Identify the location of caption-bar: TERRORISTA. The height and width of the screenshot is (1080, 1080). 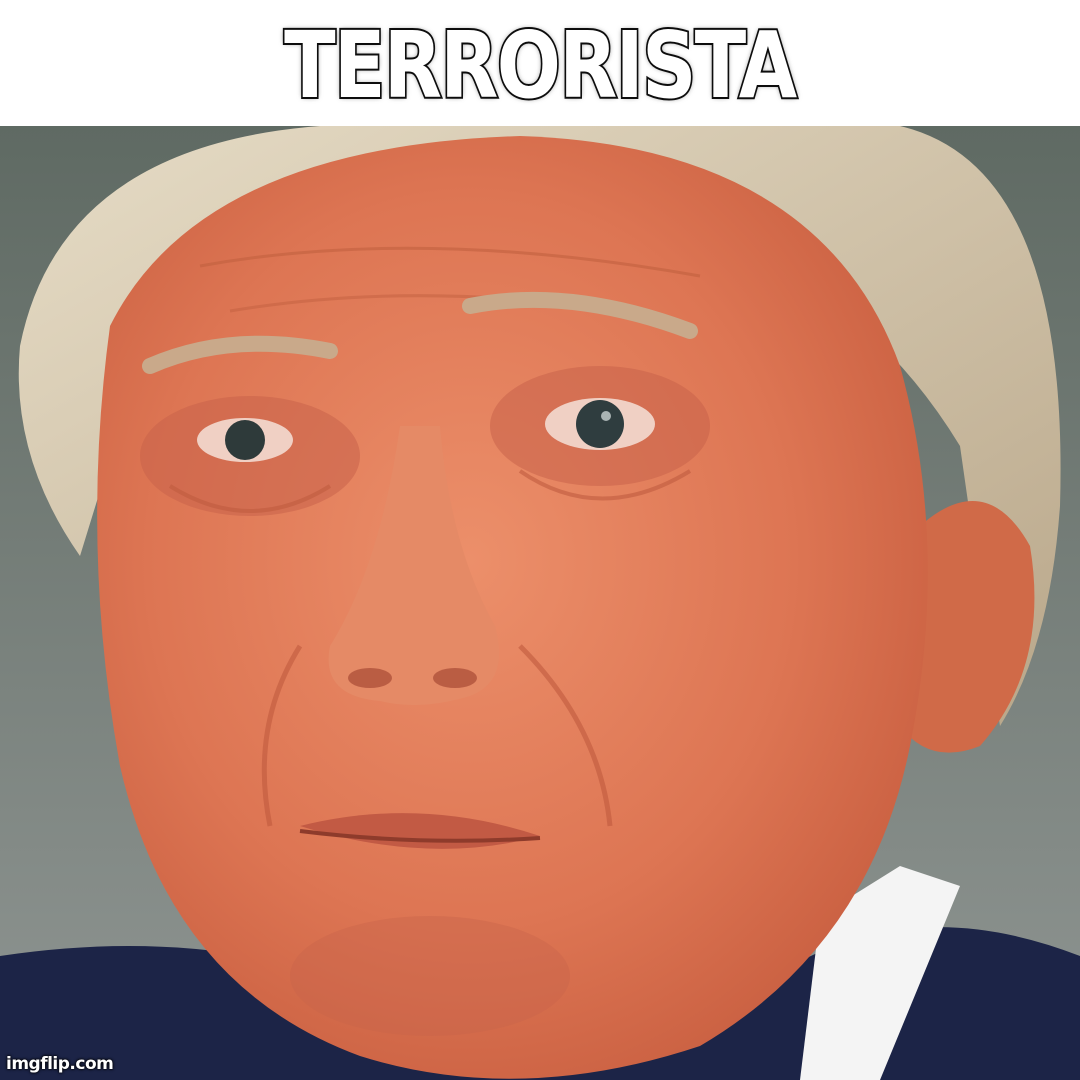
(540, 63).